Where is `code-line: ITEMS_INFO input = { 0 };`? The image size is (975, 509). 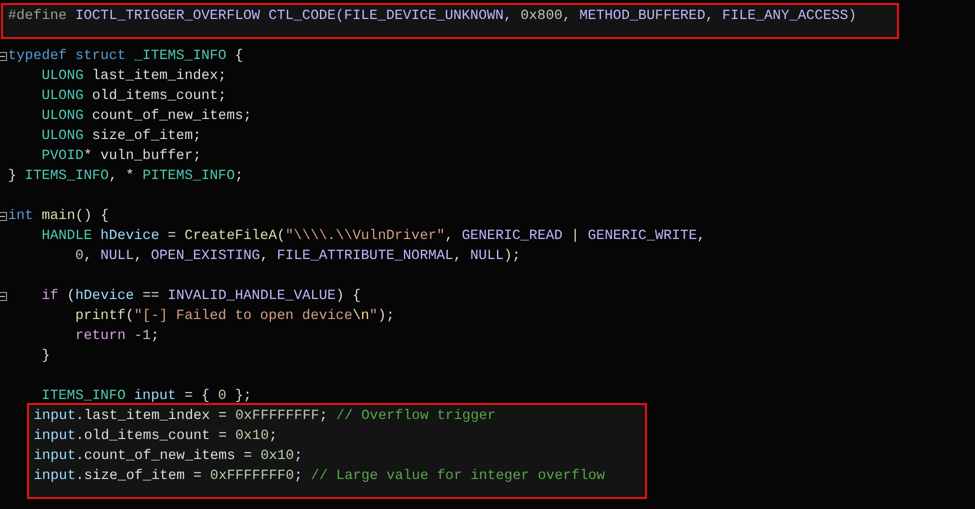 code-line: ITEMS_INFO input = { 0 }; is located at coordinates (146, 396).